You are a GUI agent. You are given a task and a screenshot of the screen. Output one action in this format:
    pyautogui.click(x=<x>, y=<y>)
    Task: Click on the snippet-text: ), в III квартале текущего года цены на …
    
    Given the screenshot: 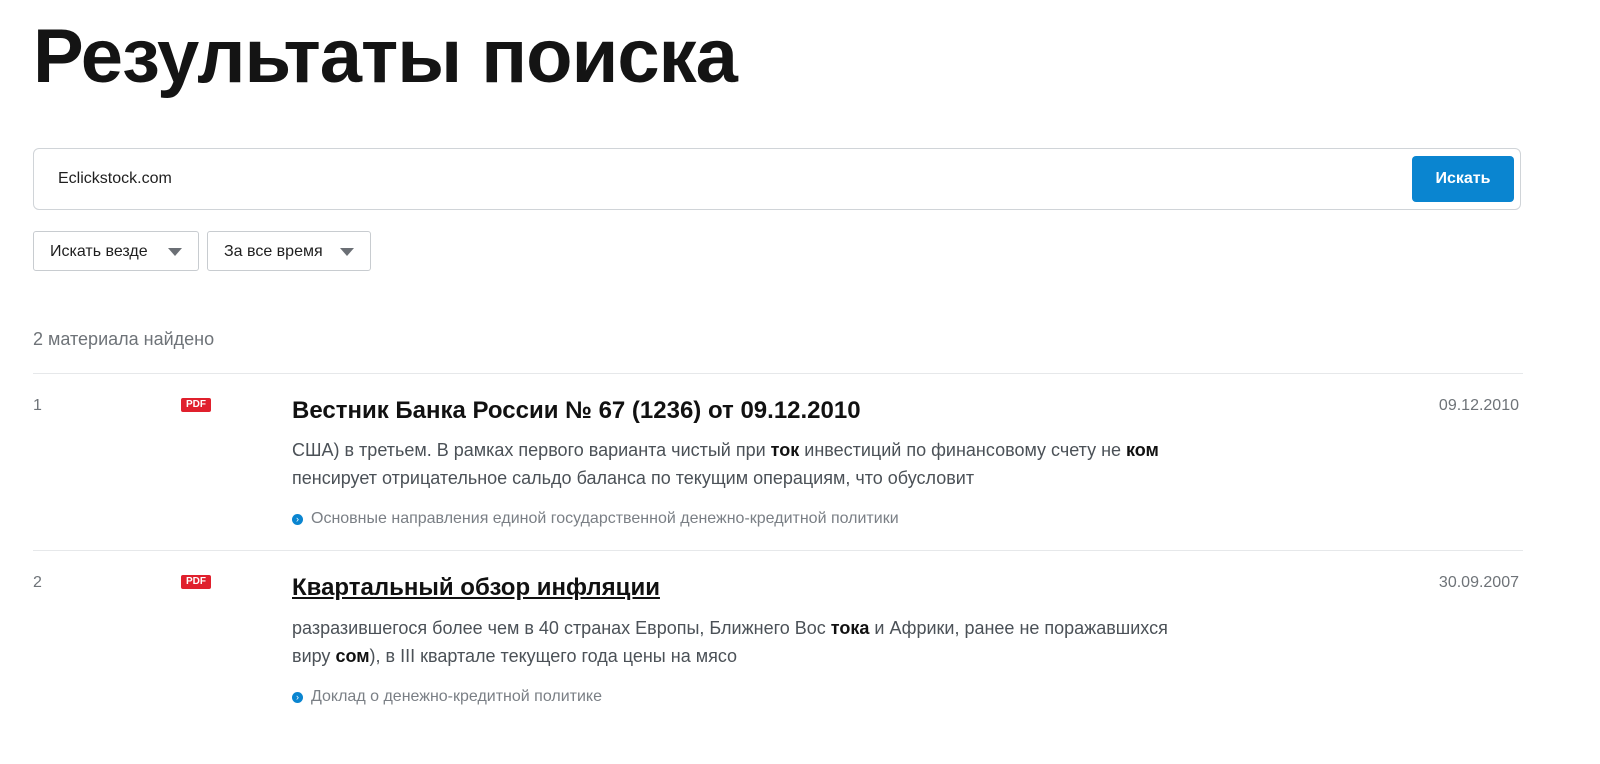 What is the action you would take?
    pyautogui.click(x=553, y=656)
    